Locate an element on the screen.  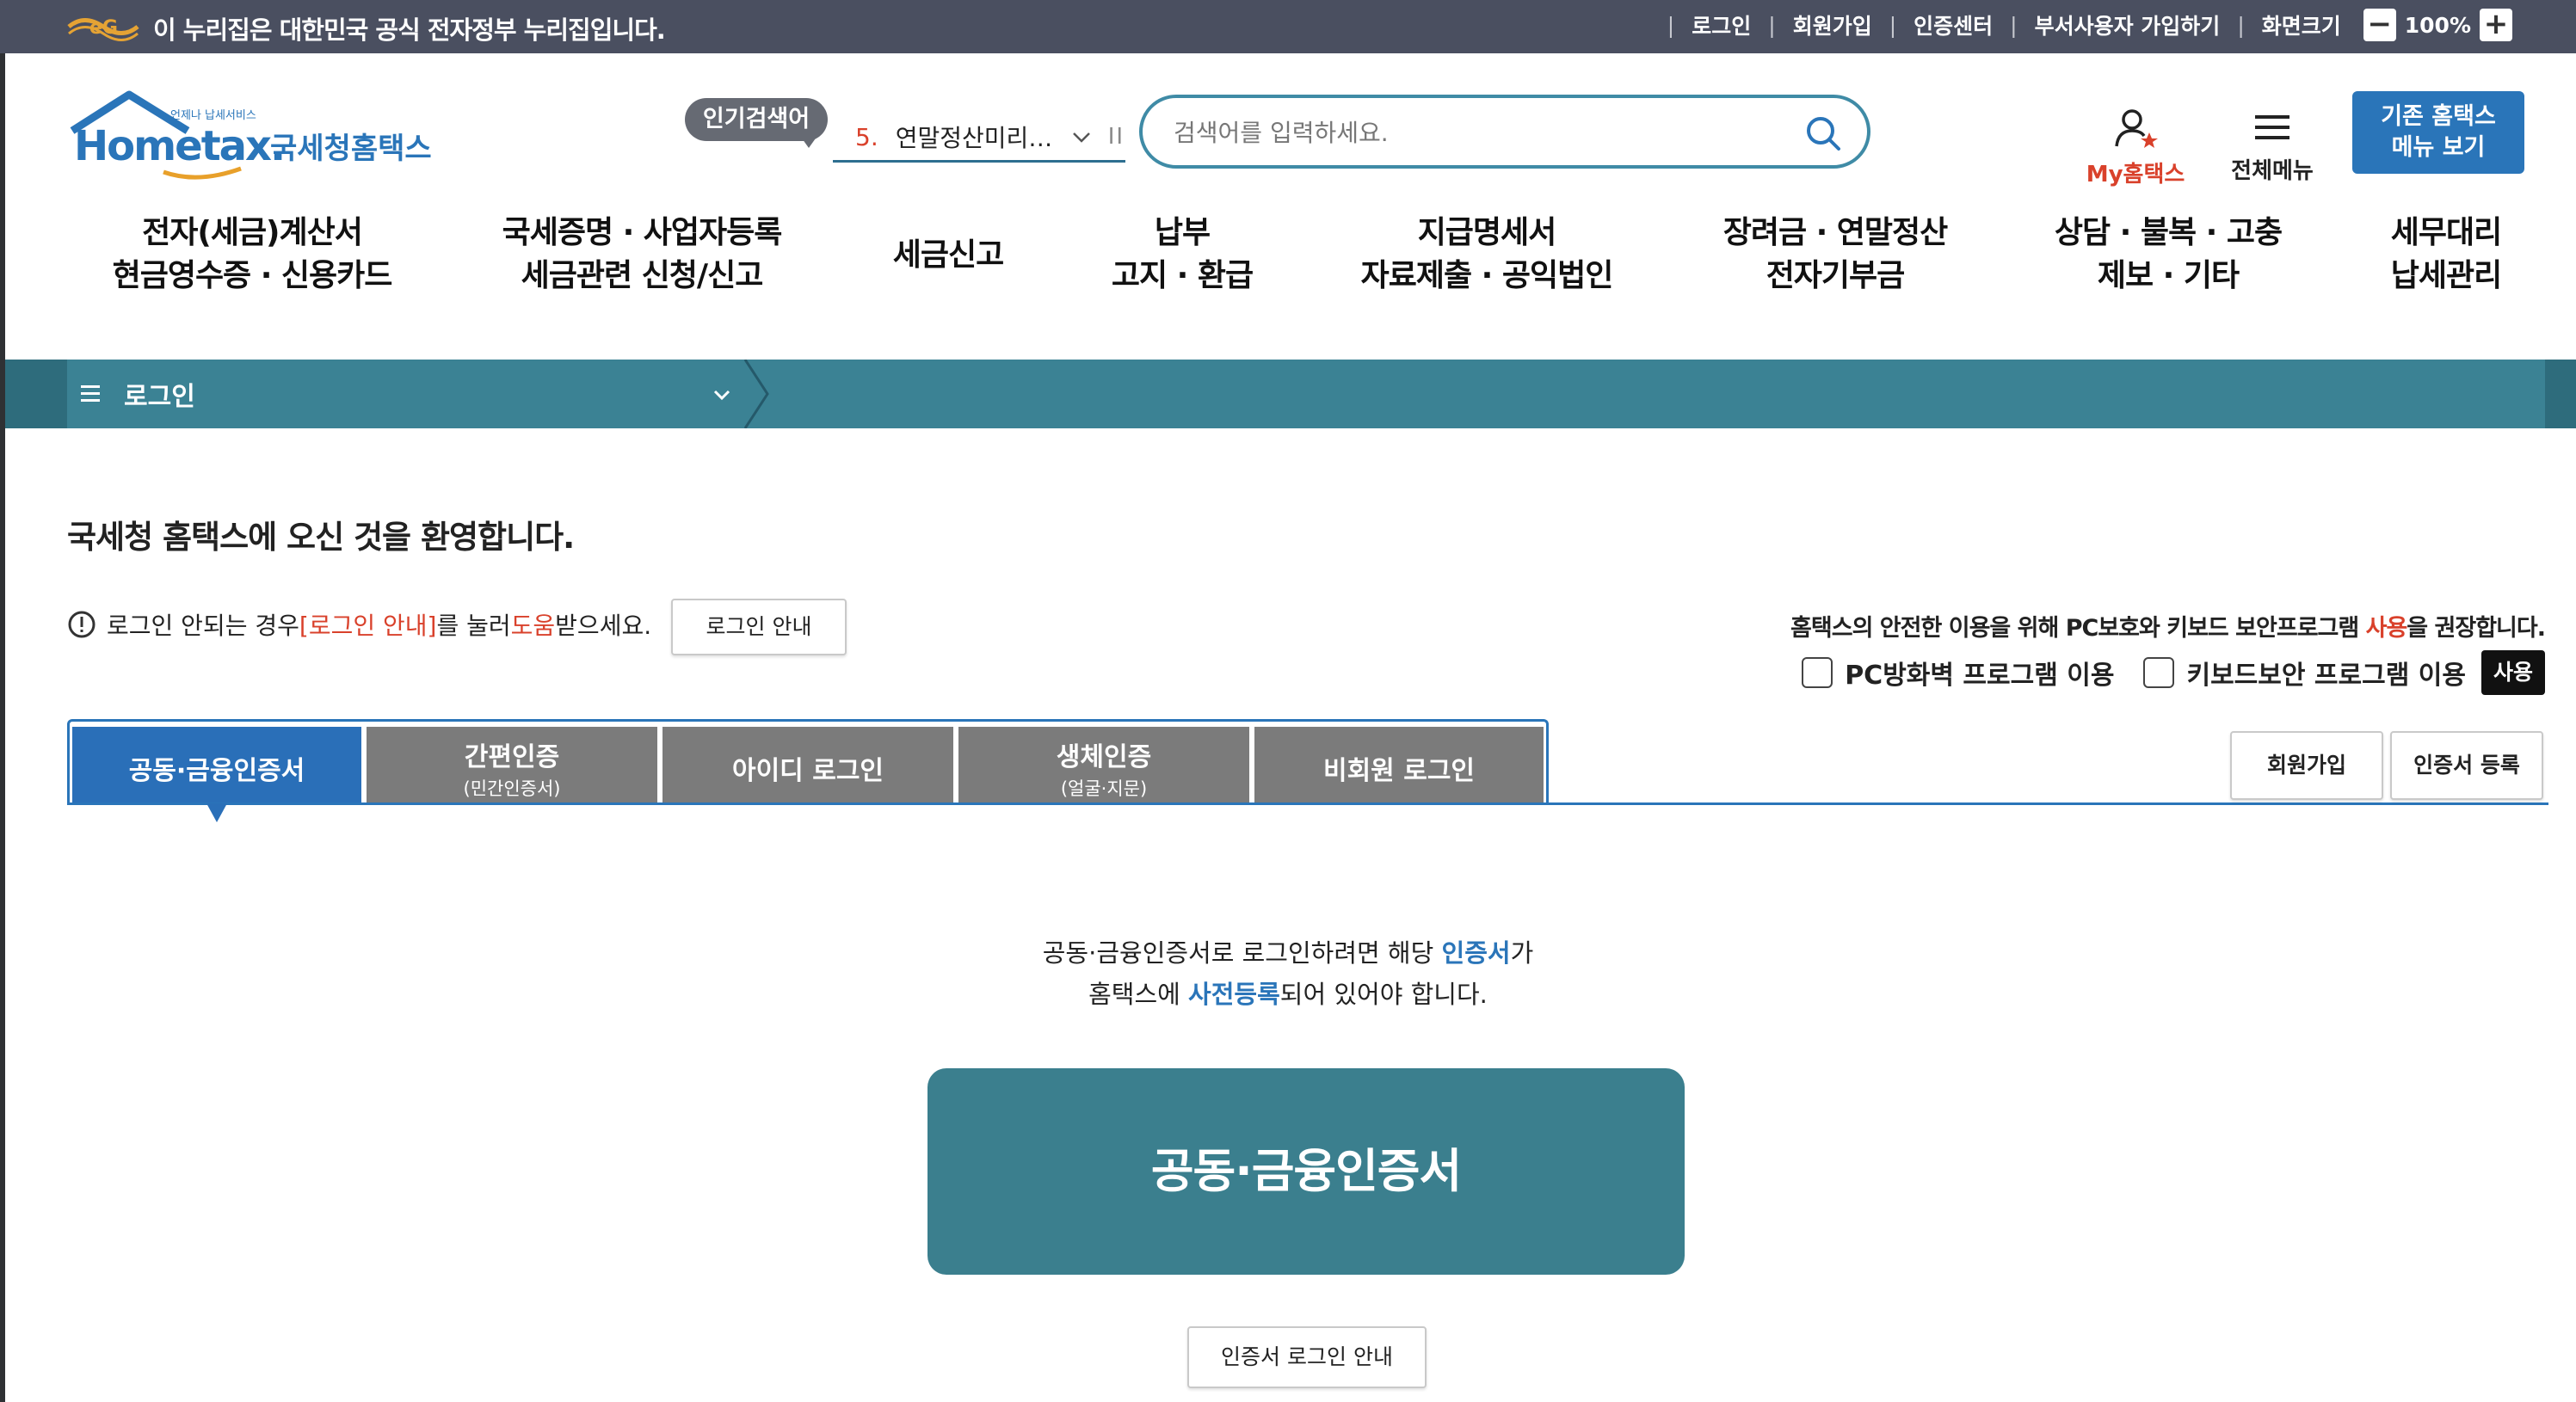
tab-simple-auth: 간편인증 (민간인증서) is located at coordinates (512, 765).